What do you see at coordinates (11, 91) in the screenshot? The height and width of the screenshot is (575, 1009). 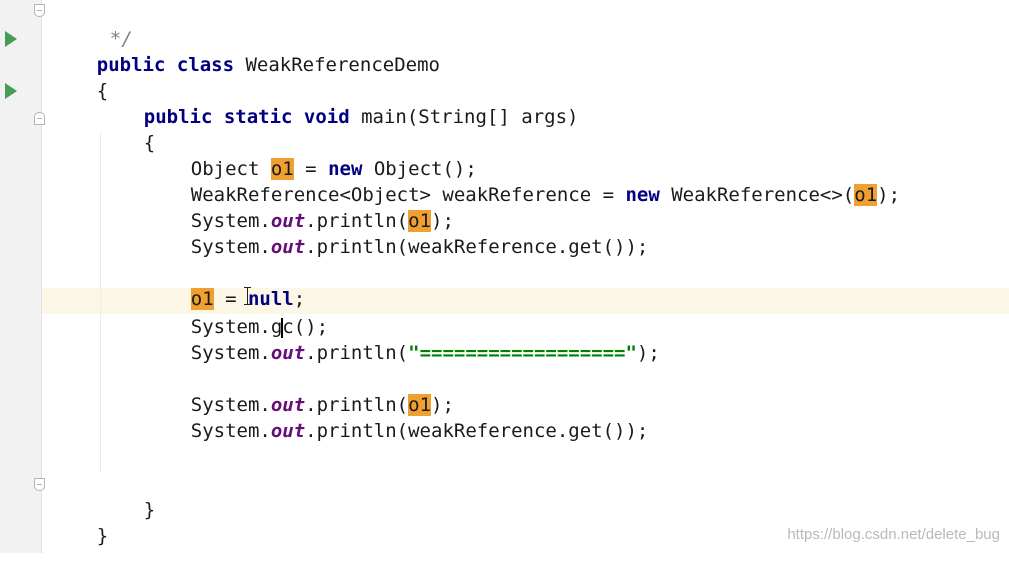 I see `run-main-icon` at bounding box center [11, 91].